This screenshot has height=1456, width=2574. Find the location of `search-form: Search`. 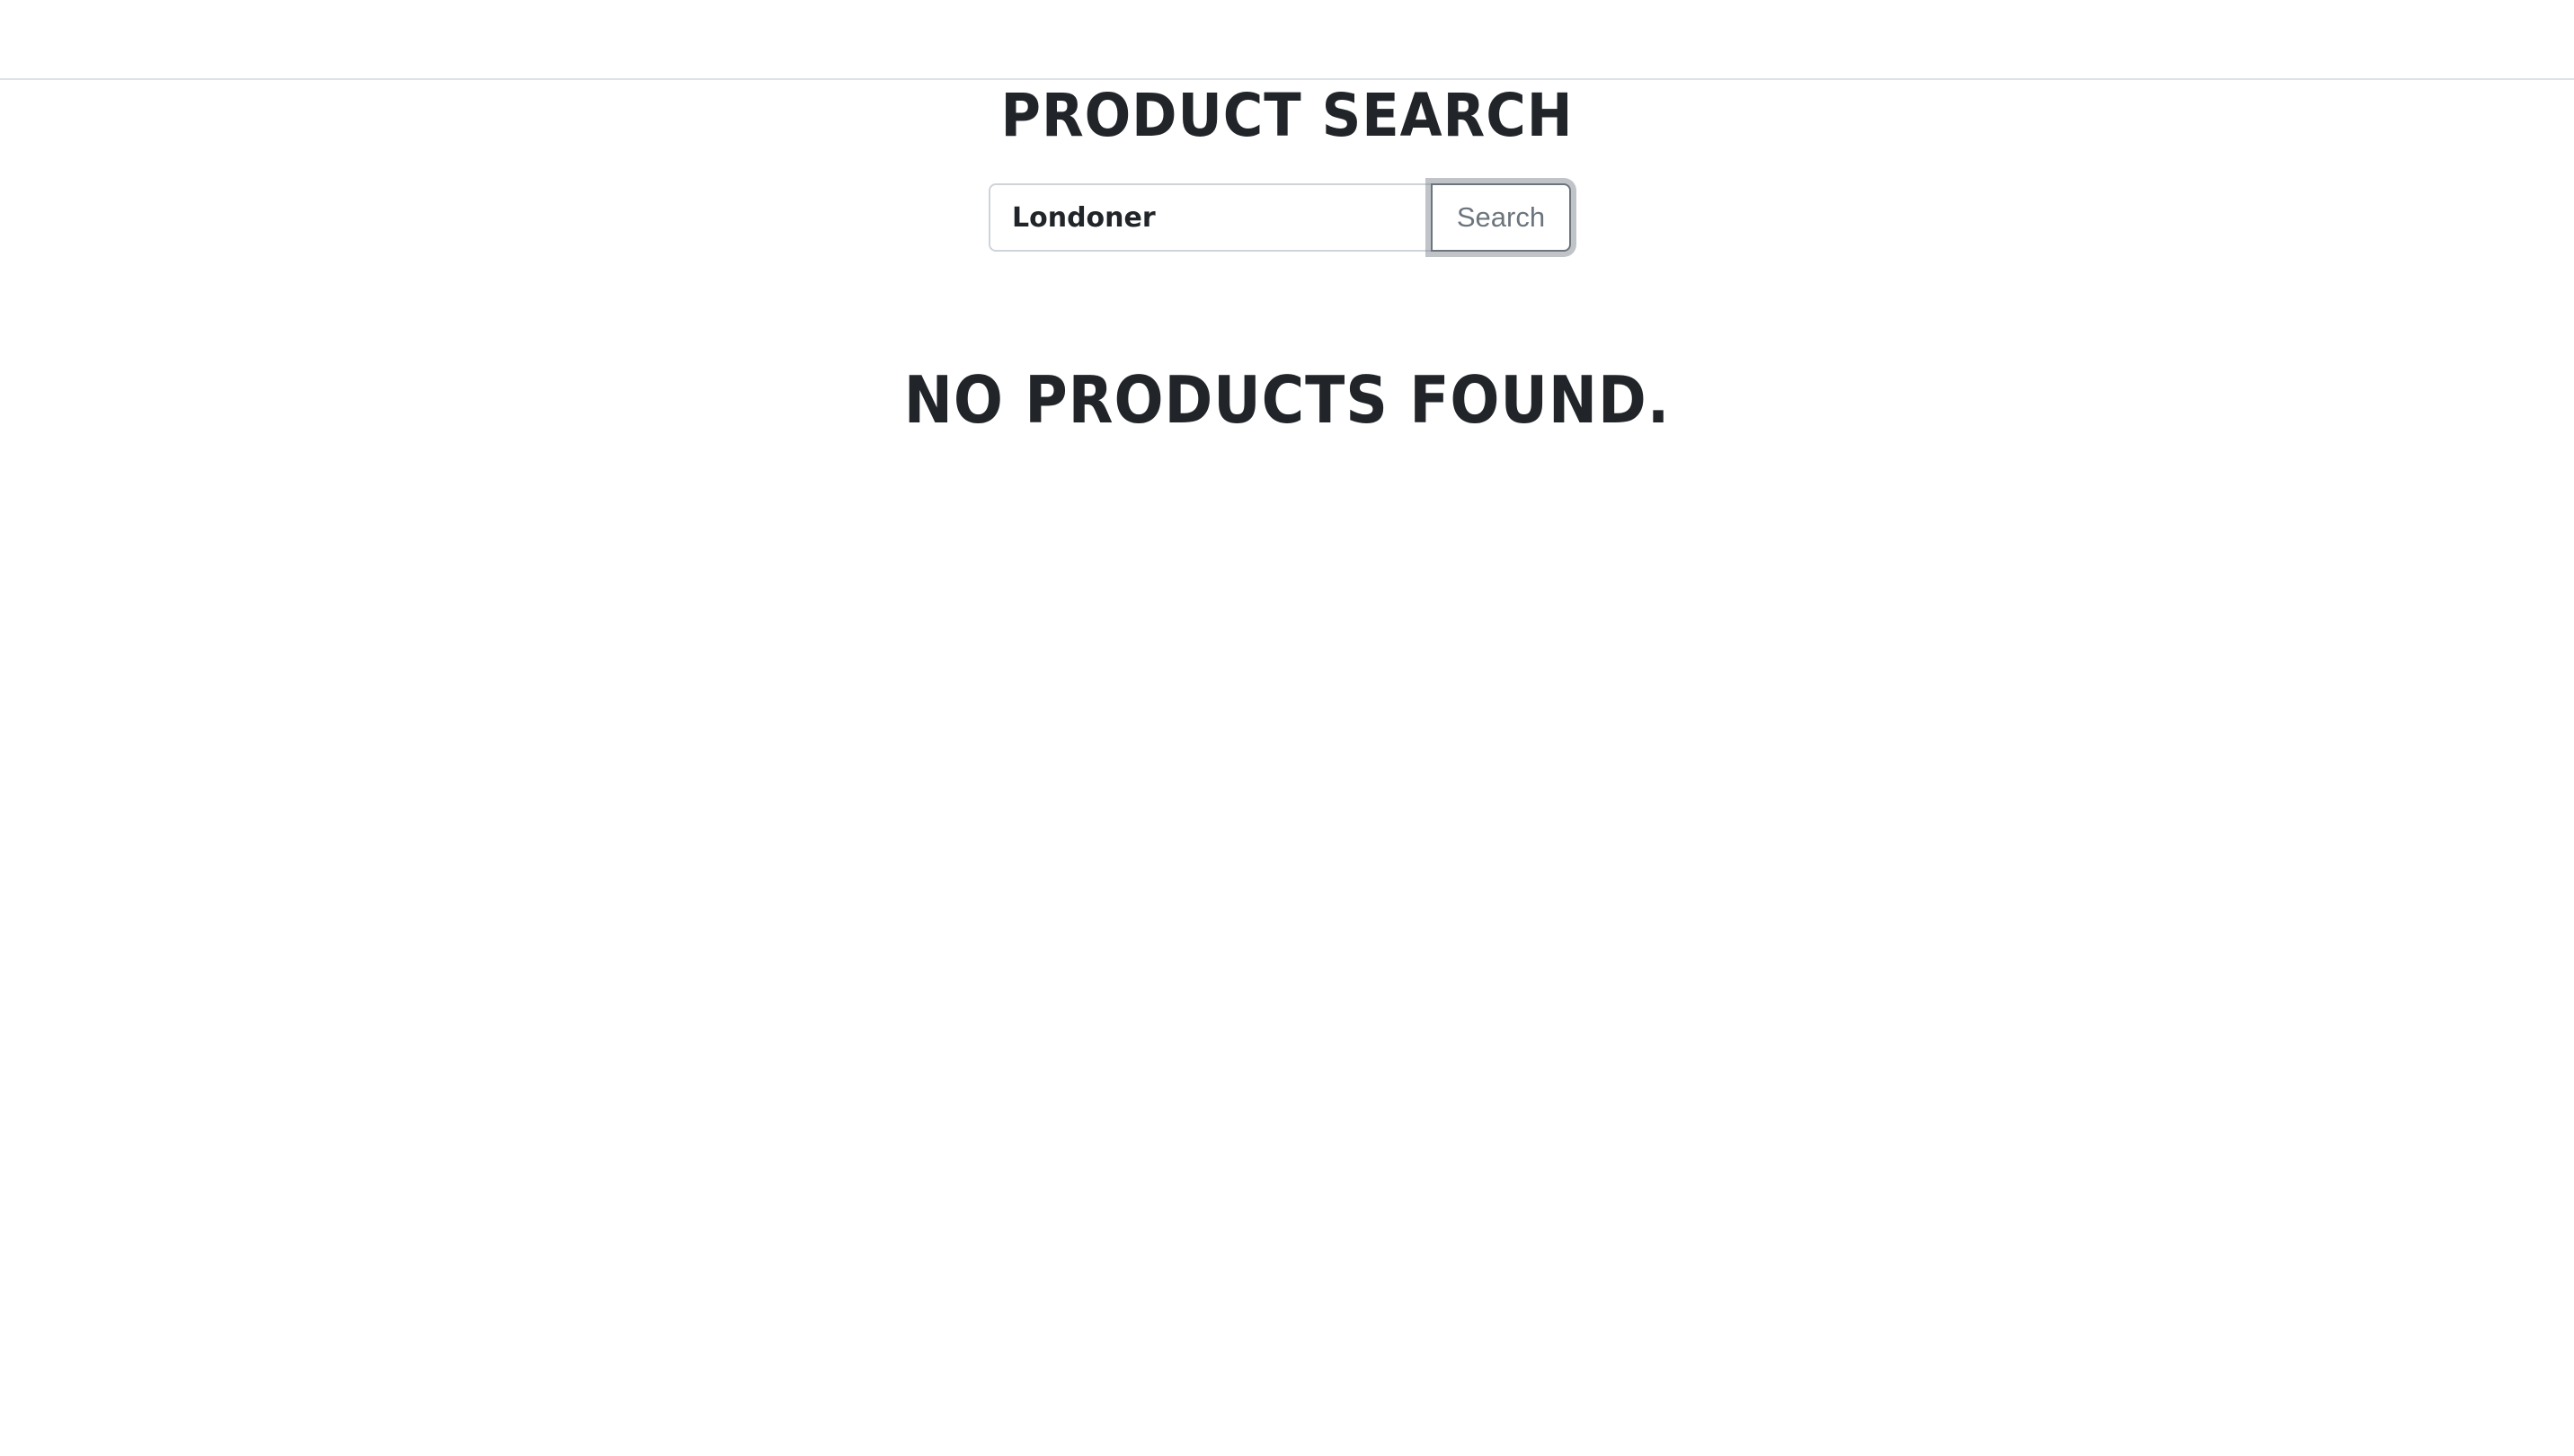

search-form: Search is located at coordinates (1280, 218).